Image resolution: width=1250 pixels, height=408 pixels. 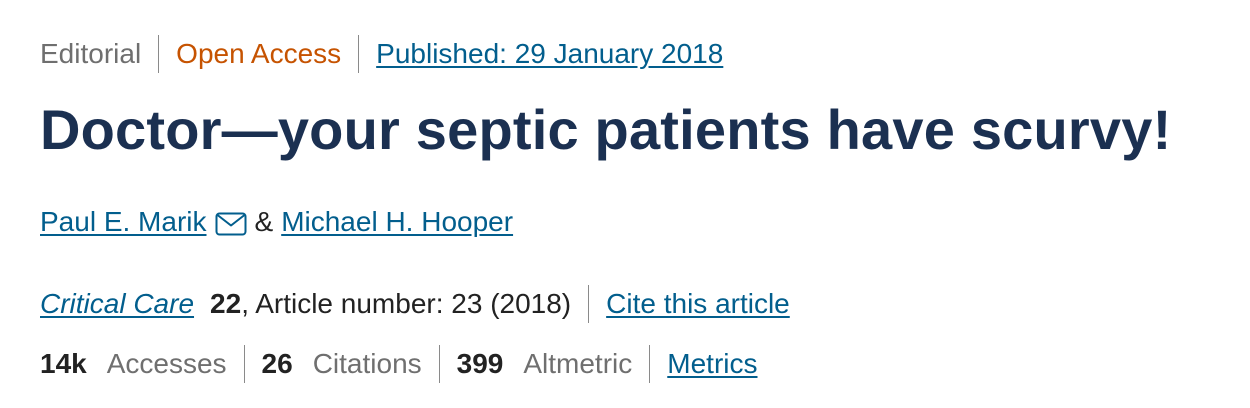 I want to click on author-link-paul-marik: Paul E. Marik, so click(x=123, y=222).